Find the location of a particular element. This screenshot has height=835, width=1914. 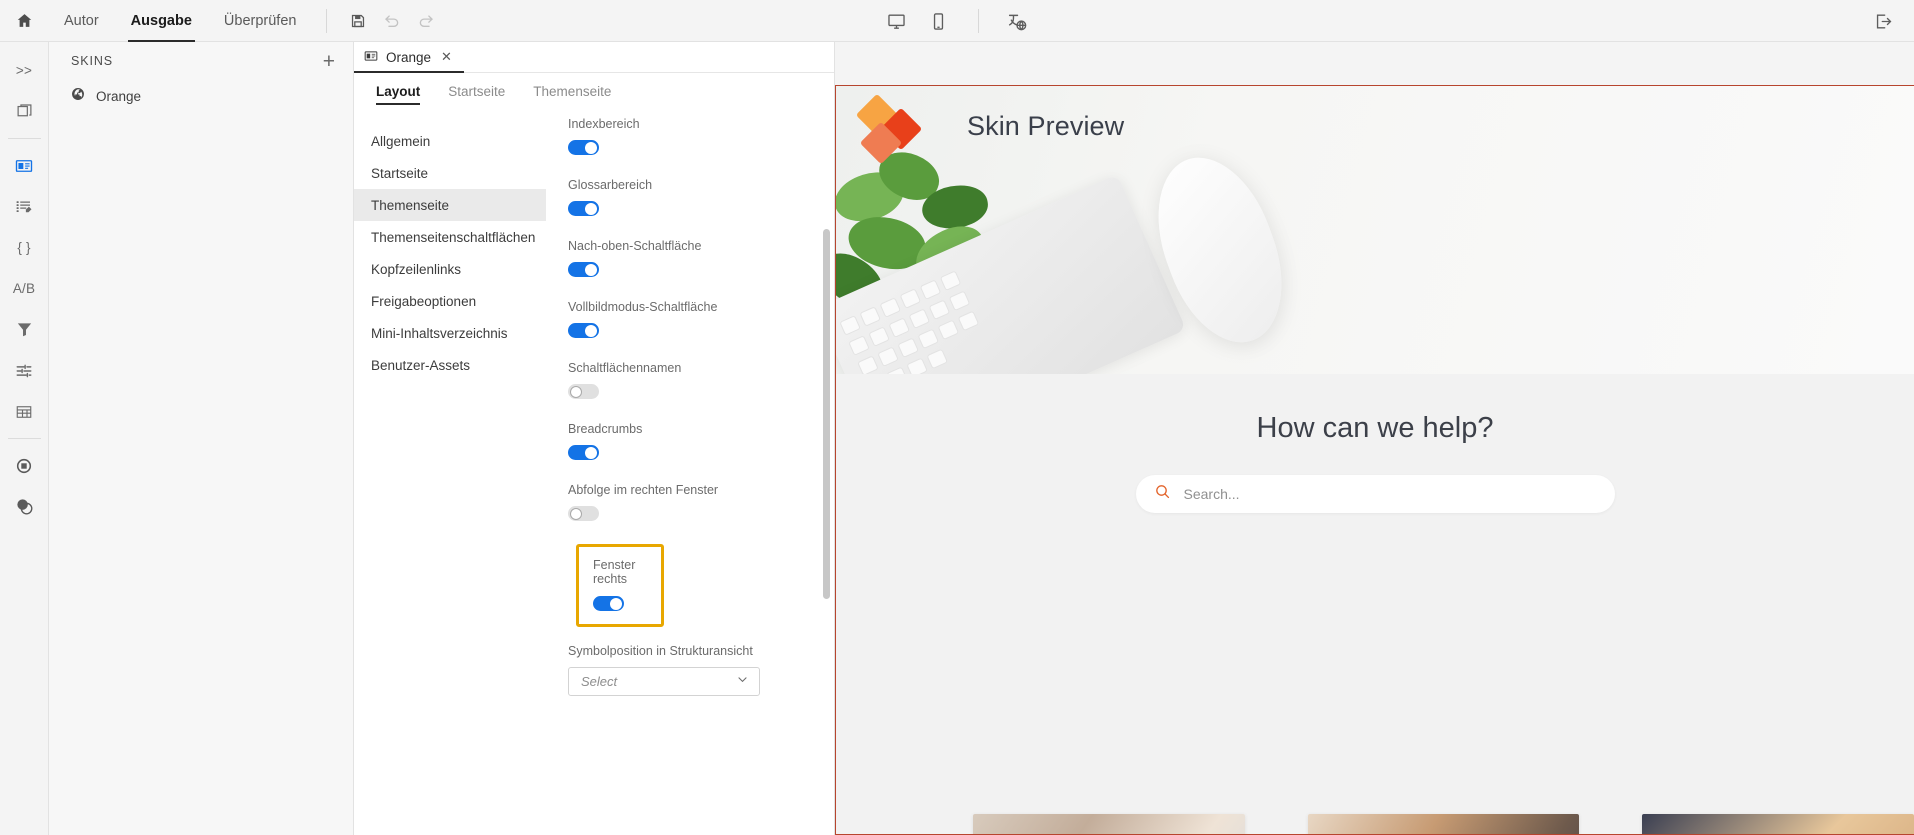

tab-label: Themenseite is located at coordinates (572, 91).